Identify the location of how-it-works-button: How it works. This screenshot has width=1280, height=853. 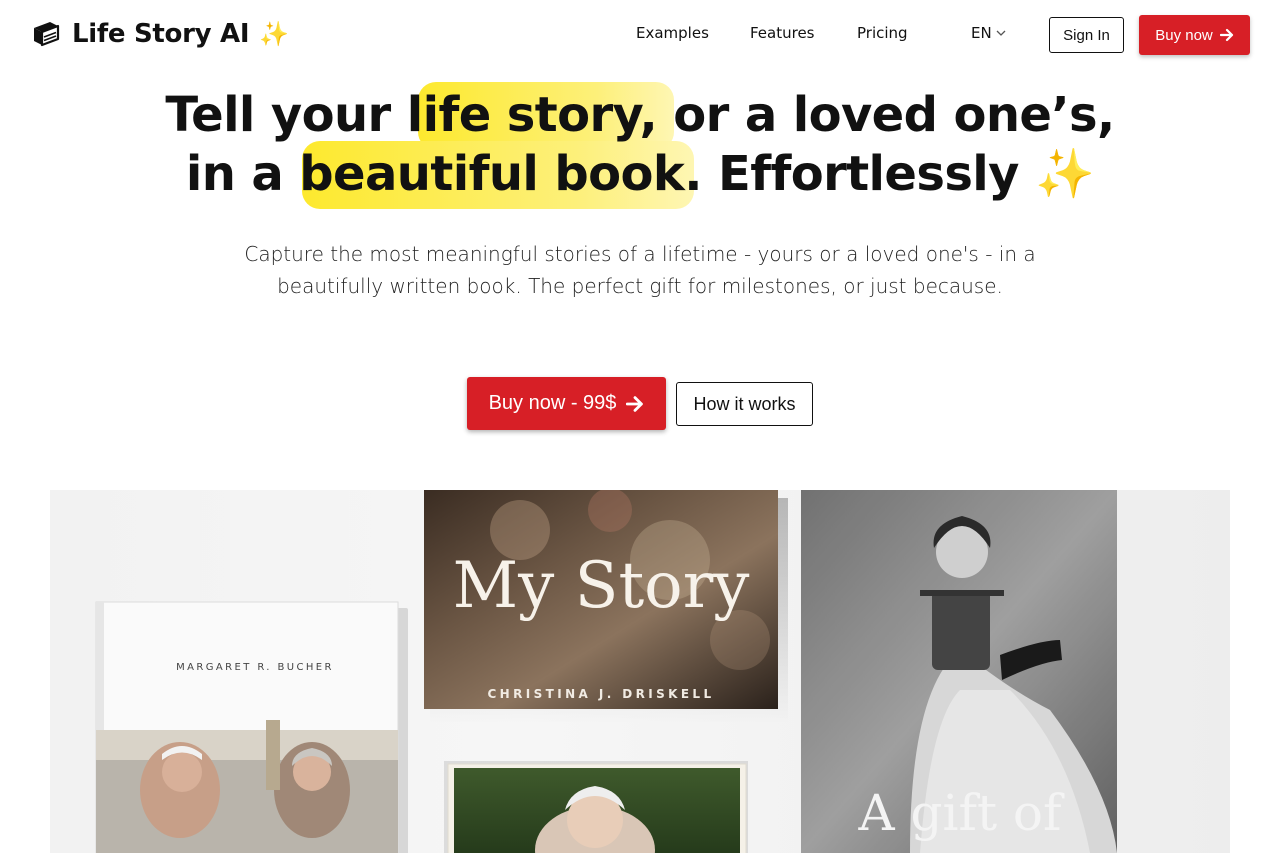
(744, 404).